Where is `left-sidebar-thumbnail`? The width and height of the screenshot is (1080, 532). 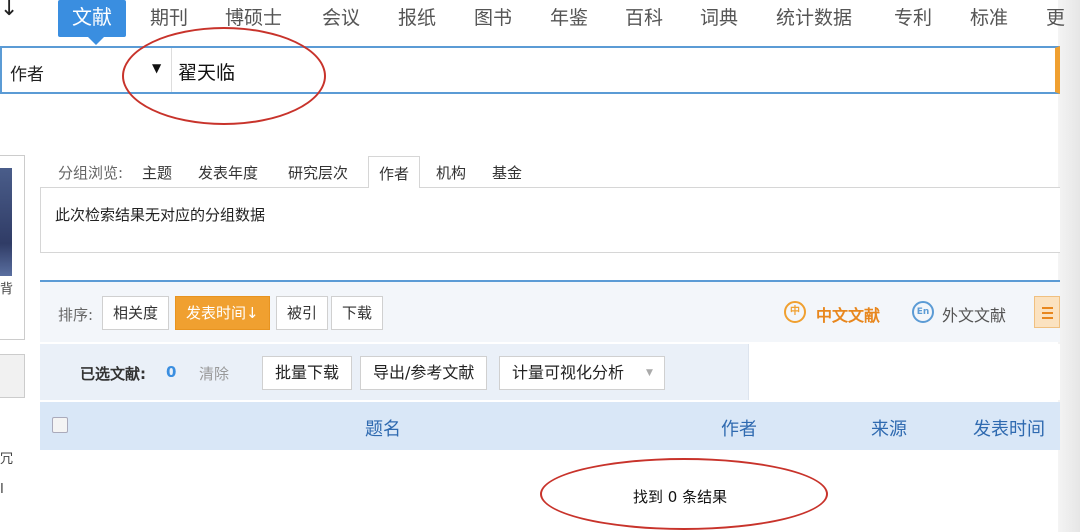
left-sidebar-thumbnail is located at coordinates (6, 222).